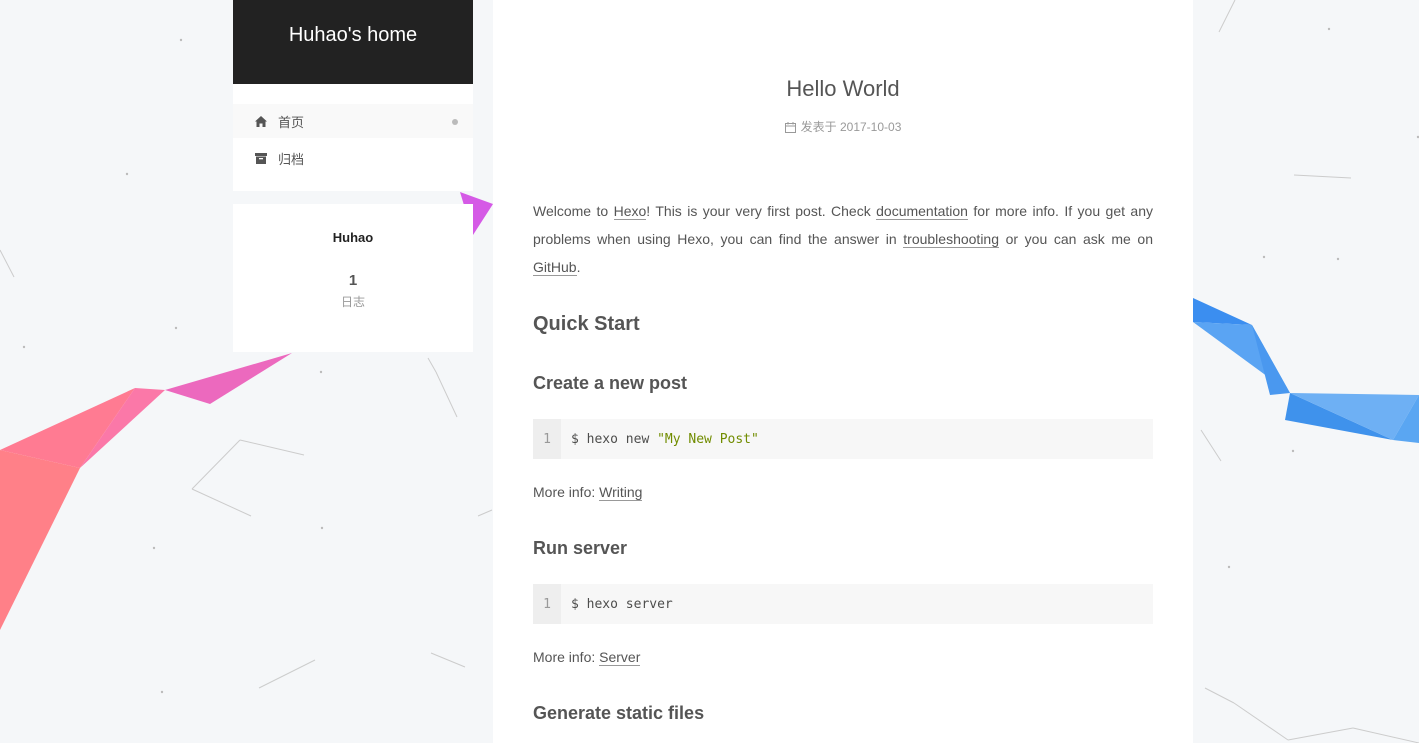  I want to click on posts-label: 日志, so click(353, 301).